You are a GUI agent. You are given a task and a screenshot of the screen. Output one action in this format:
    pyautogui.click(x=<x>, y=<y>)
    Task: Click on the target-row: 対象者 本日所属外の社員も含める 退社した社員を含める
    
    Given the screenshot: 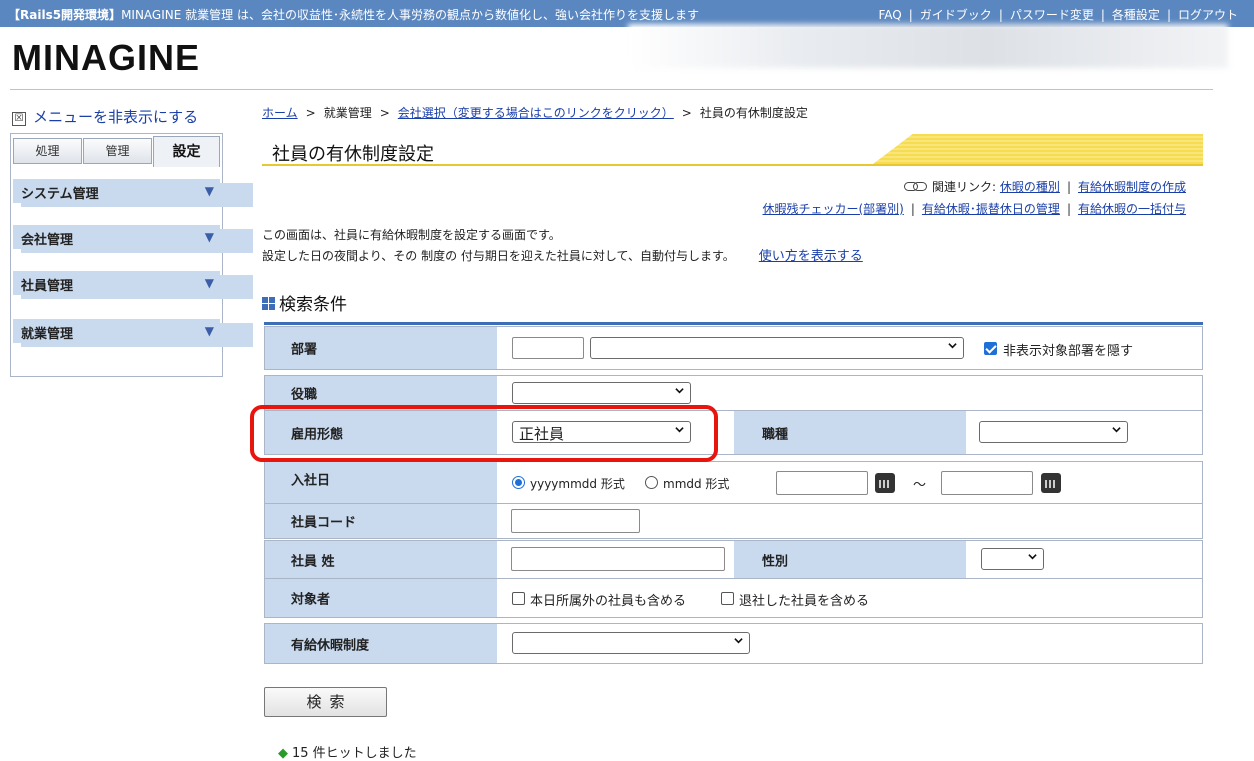 What is the action you would take?
    pyautogui.click(x=733, y=598)
    